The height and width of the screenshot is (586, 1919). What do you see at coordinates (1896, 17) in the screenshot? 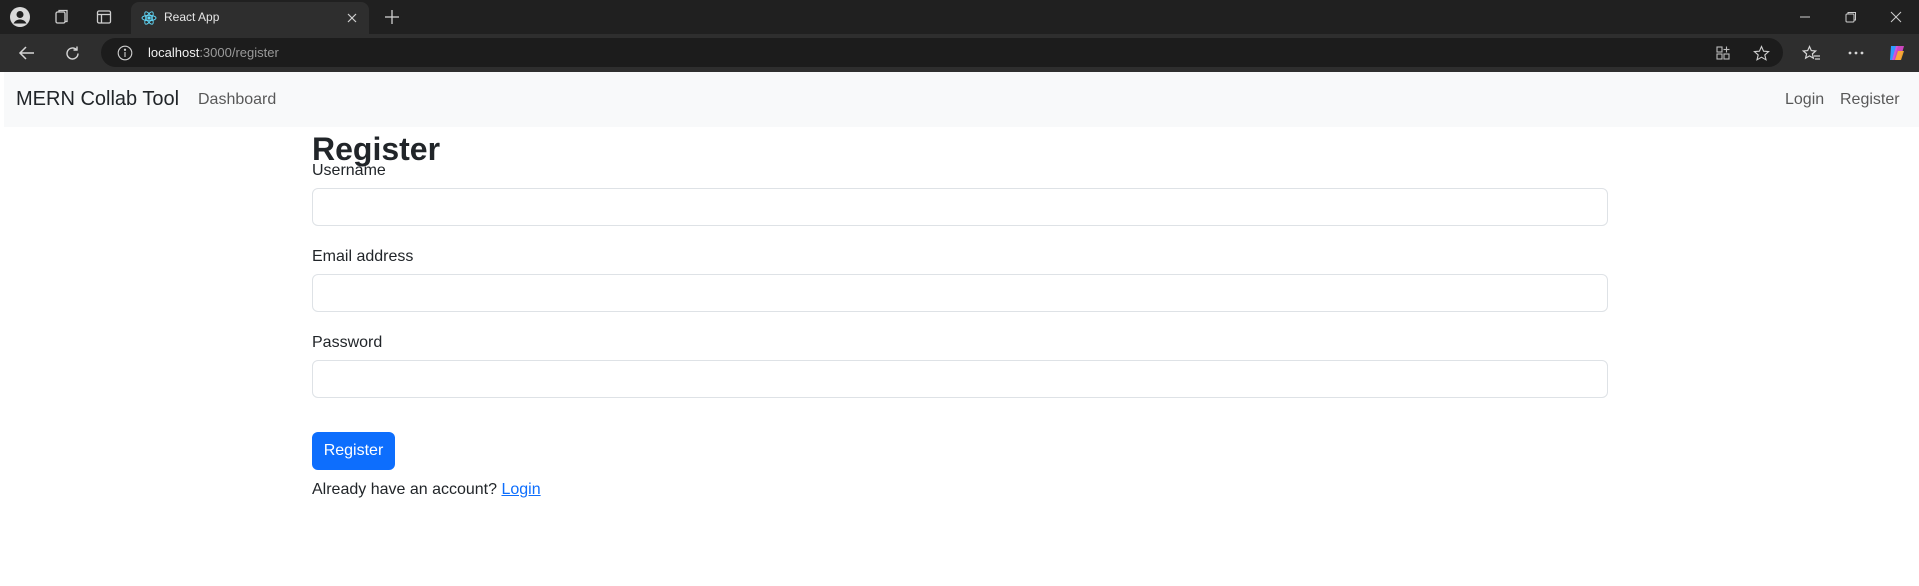
I see `window-close-icon` at bounding box center [1896, 17].